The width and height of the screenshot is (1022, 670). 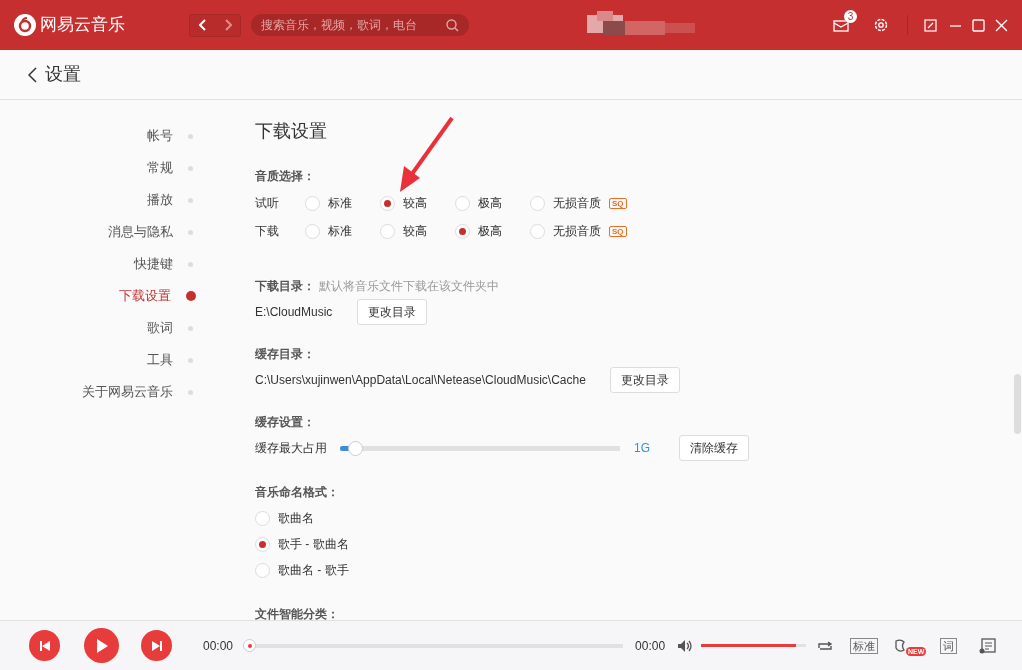 I want to click on row-label: 试听, so click(x=267, y=203).